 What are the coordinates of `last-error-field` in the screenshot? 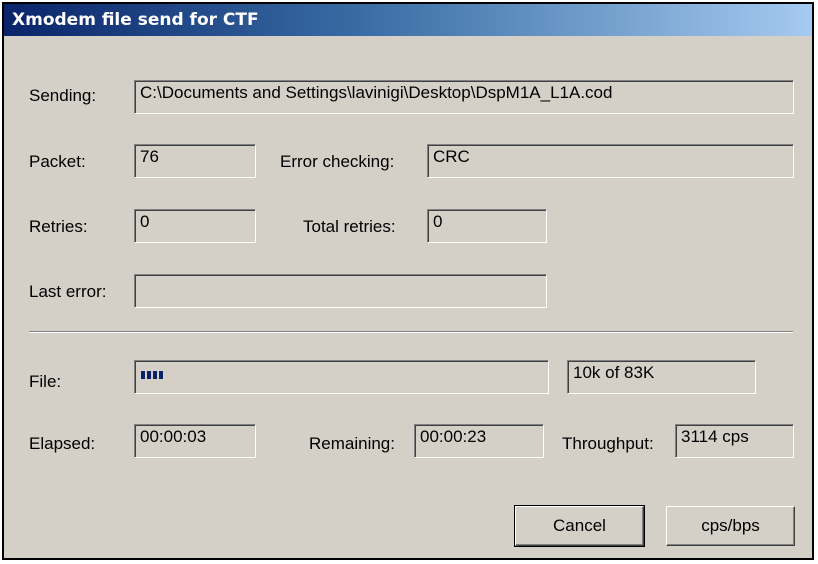 It's located at (340, 291).